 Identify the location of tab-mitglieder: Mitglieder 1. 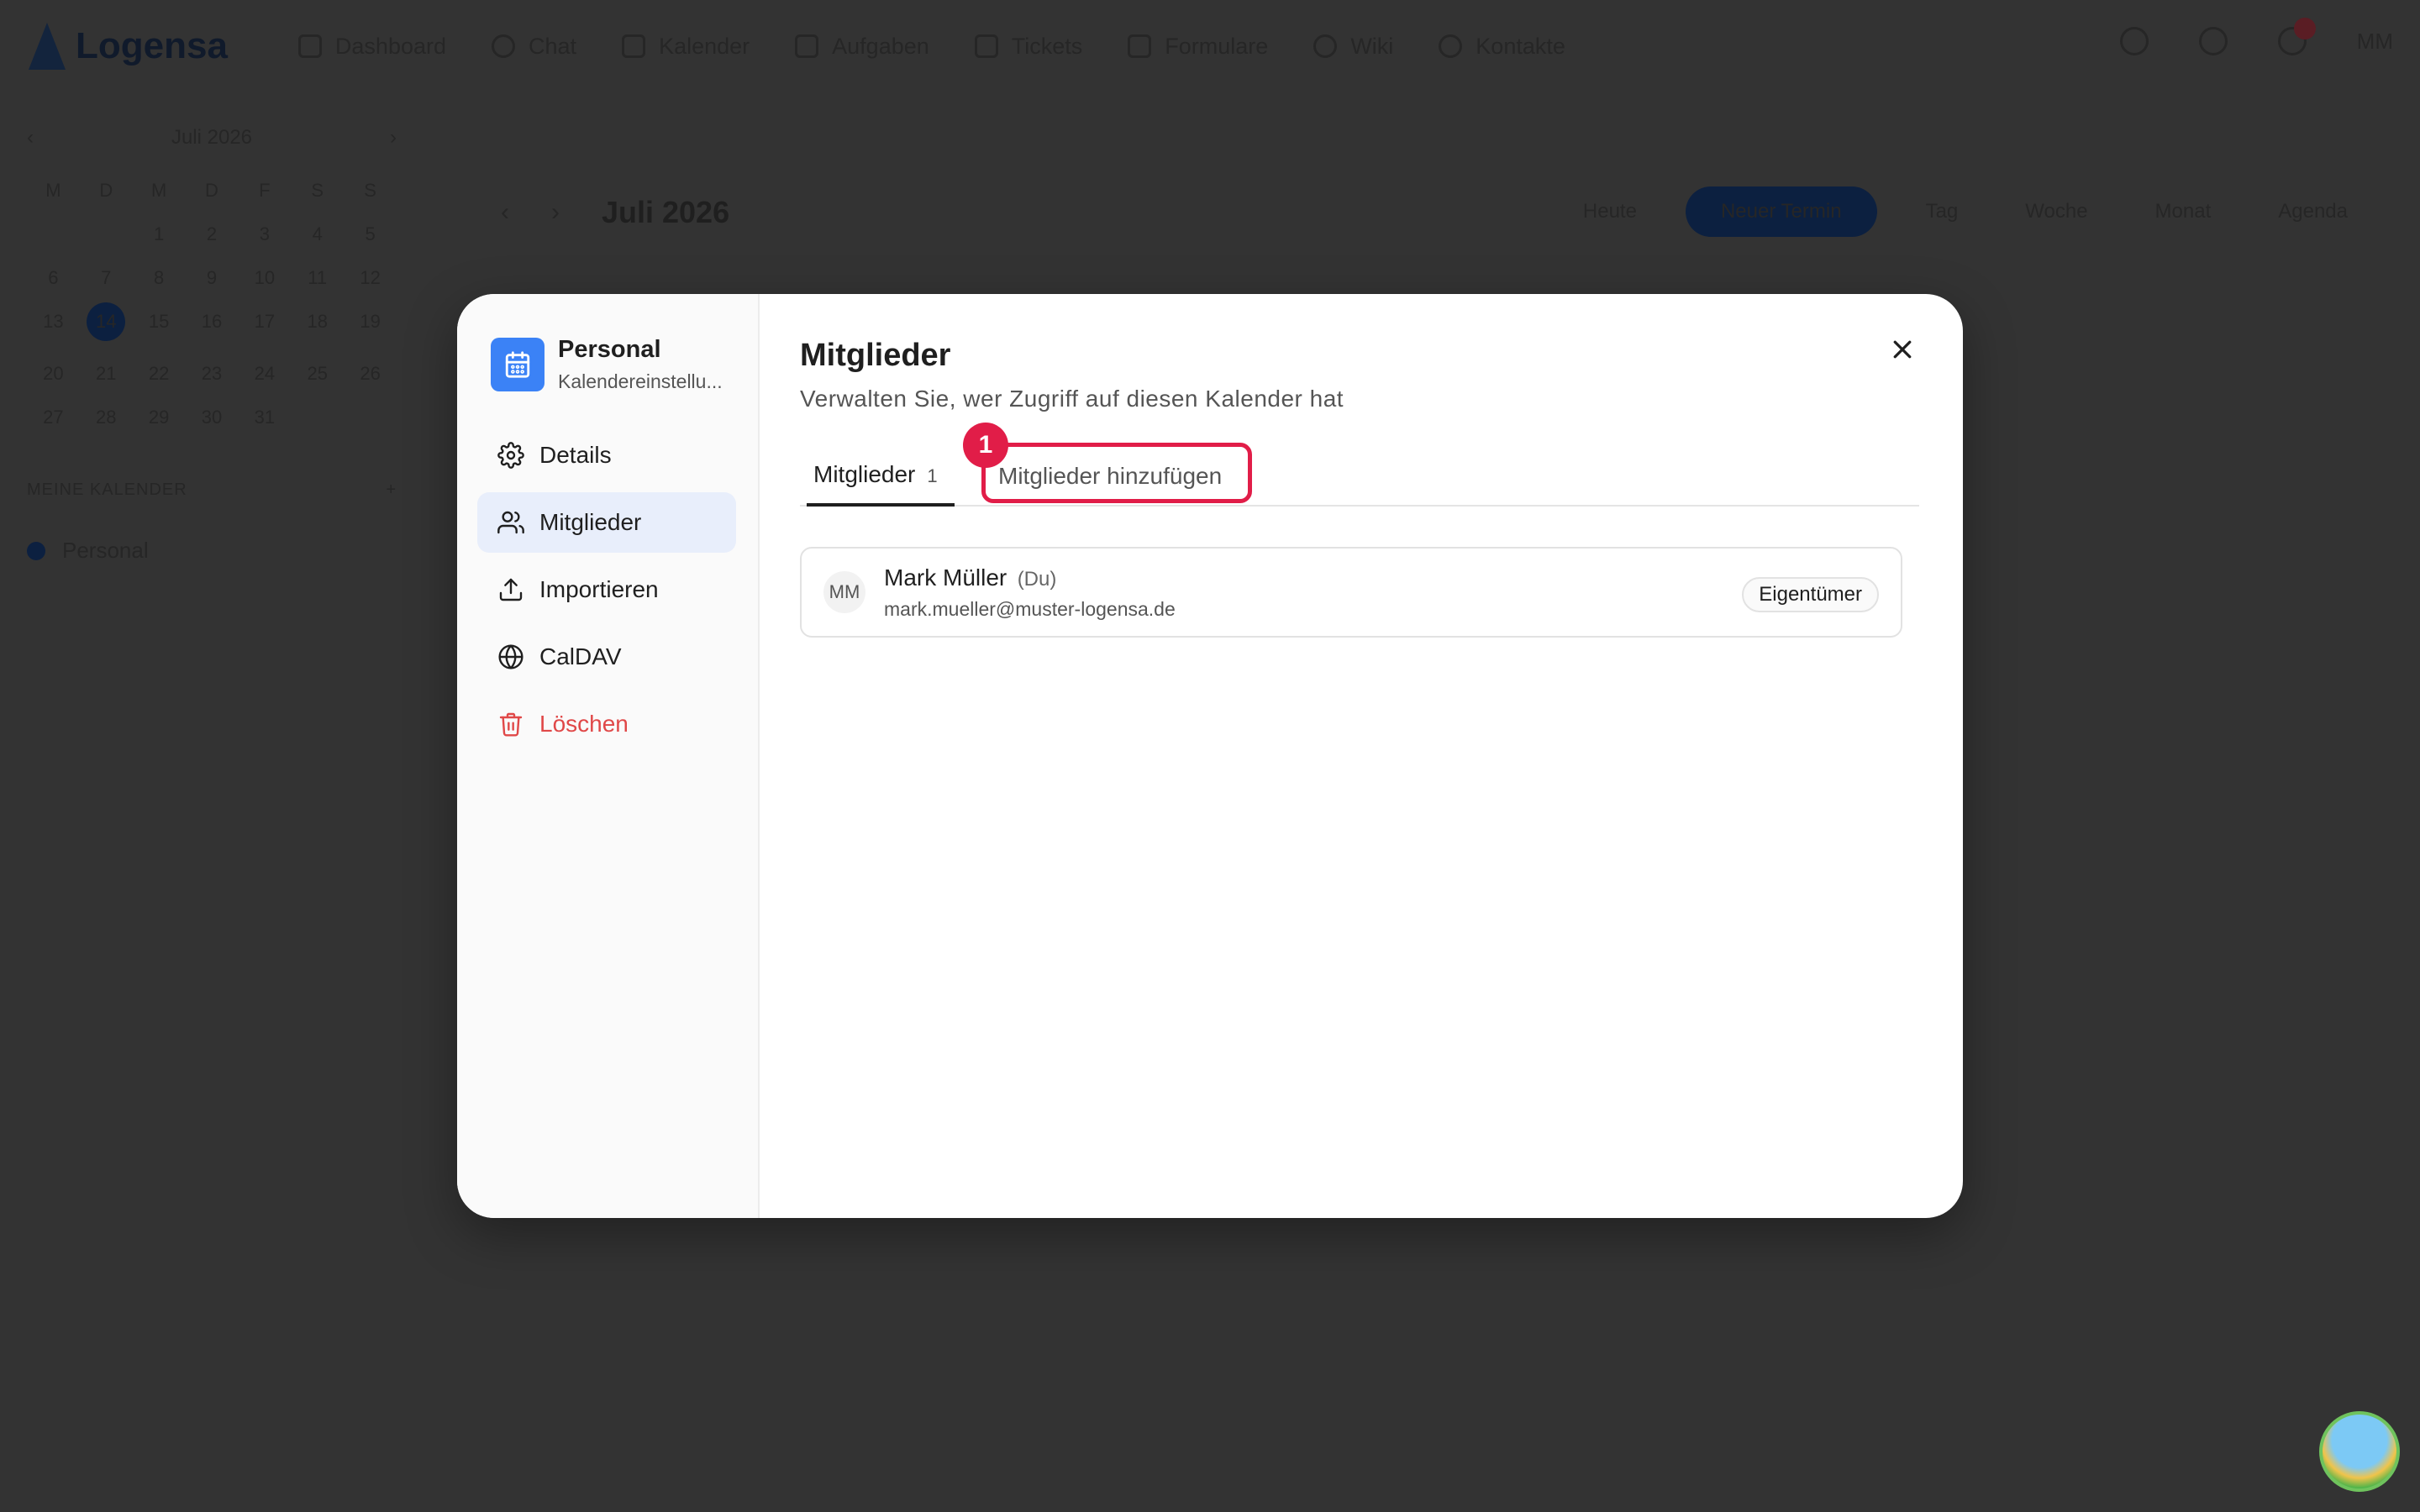
(881, 476).